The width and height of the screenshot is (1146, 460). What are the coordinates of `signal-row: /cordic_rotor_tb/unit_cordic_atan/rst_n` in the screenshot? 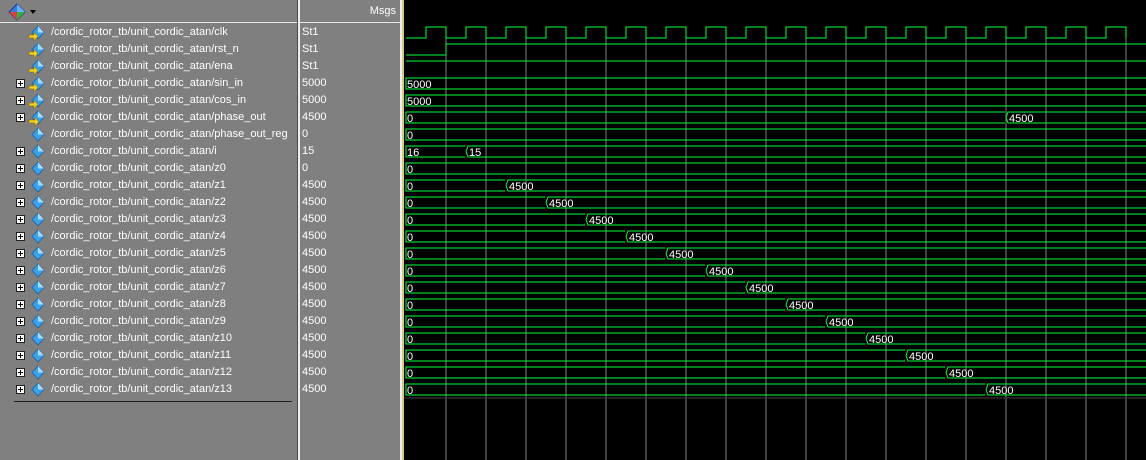 It's located at (149, 50).